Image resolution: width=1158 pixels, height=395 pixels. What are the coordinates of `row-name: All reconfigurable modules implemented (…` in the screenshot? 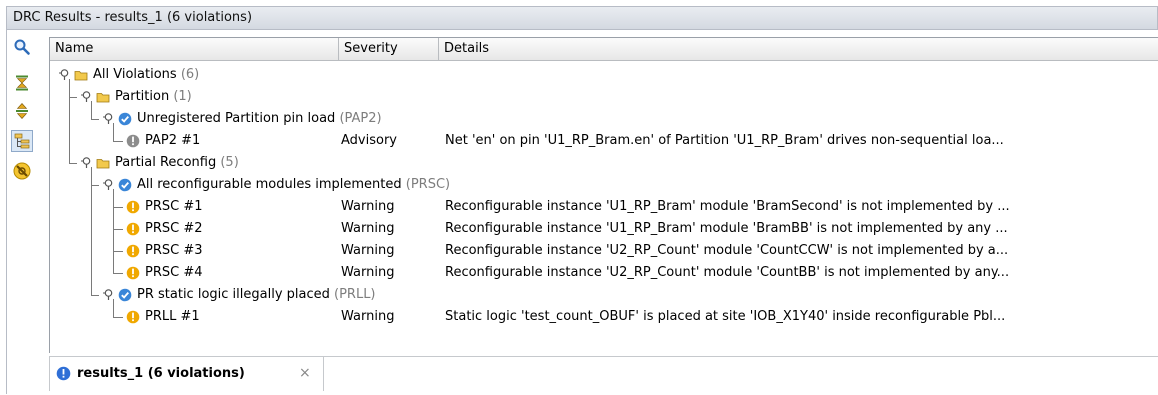 It's located at (293, 185).